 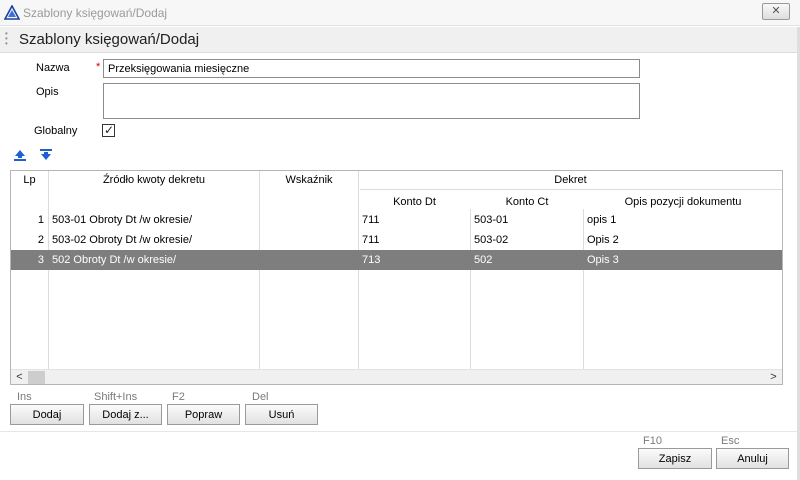 I want to click on cell-zrodlo: 503-01 Obroty Dt /w okresie/, so click(x=122, y=220).